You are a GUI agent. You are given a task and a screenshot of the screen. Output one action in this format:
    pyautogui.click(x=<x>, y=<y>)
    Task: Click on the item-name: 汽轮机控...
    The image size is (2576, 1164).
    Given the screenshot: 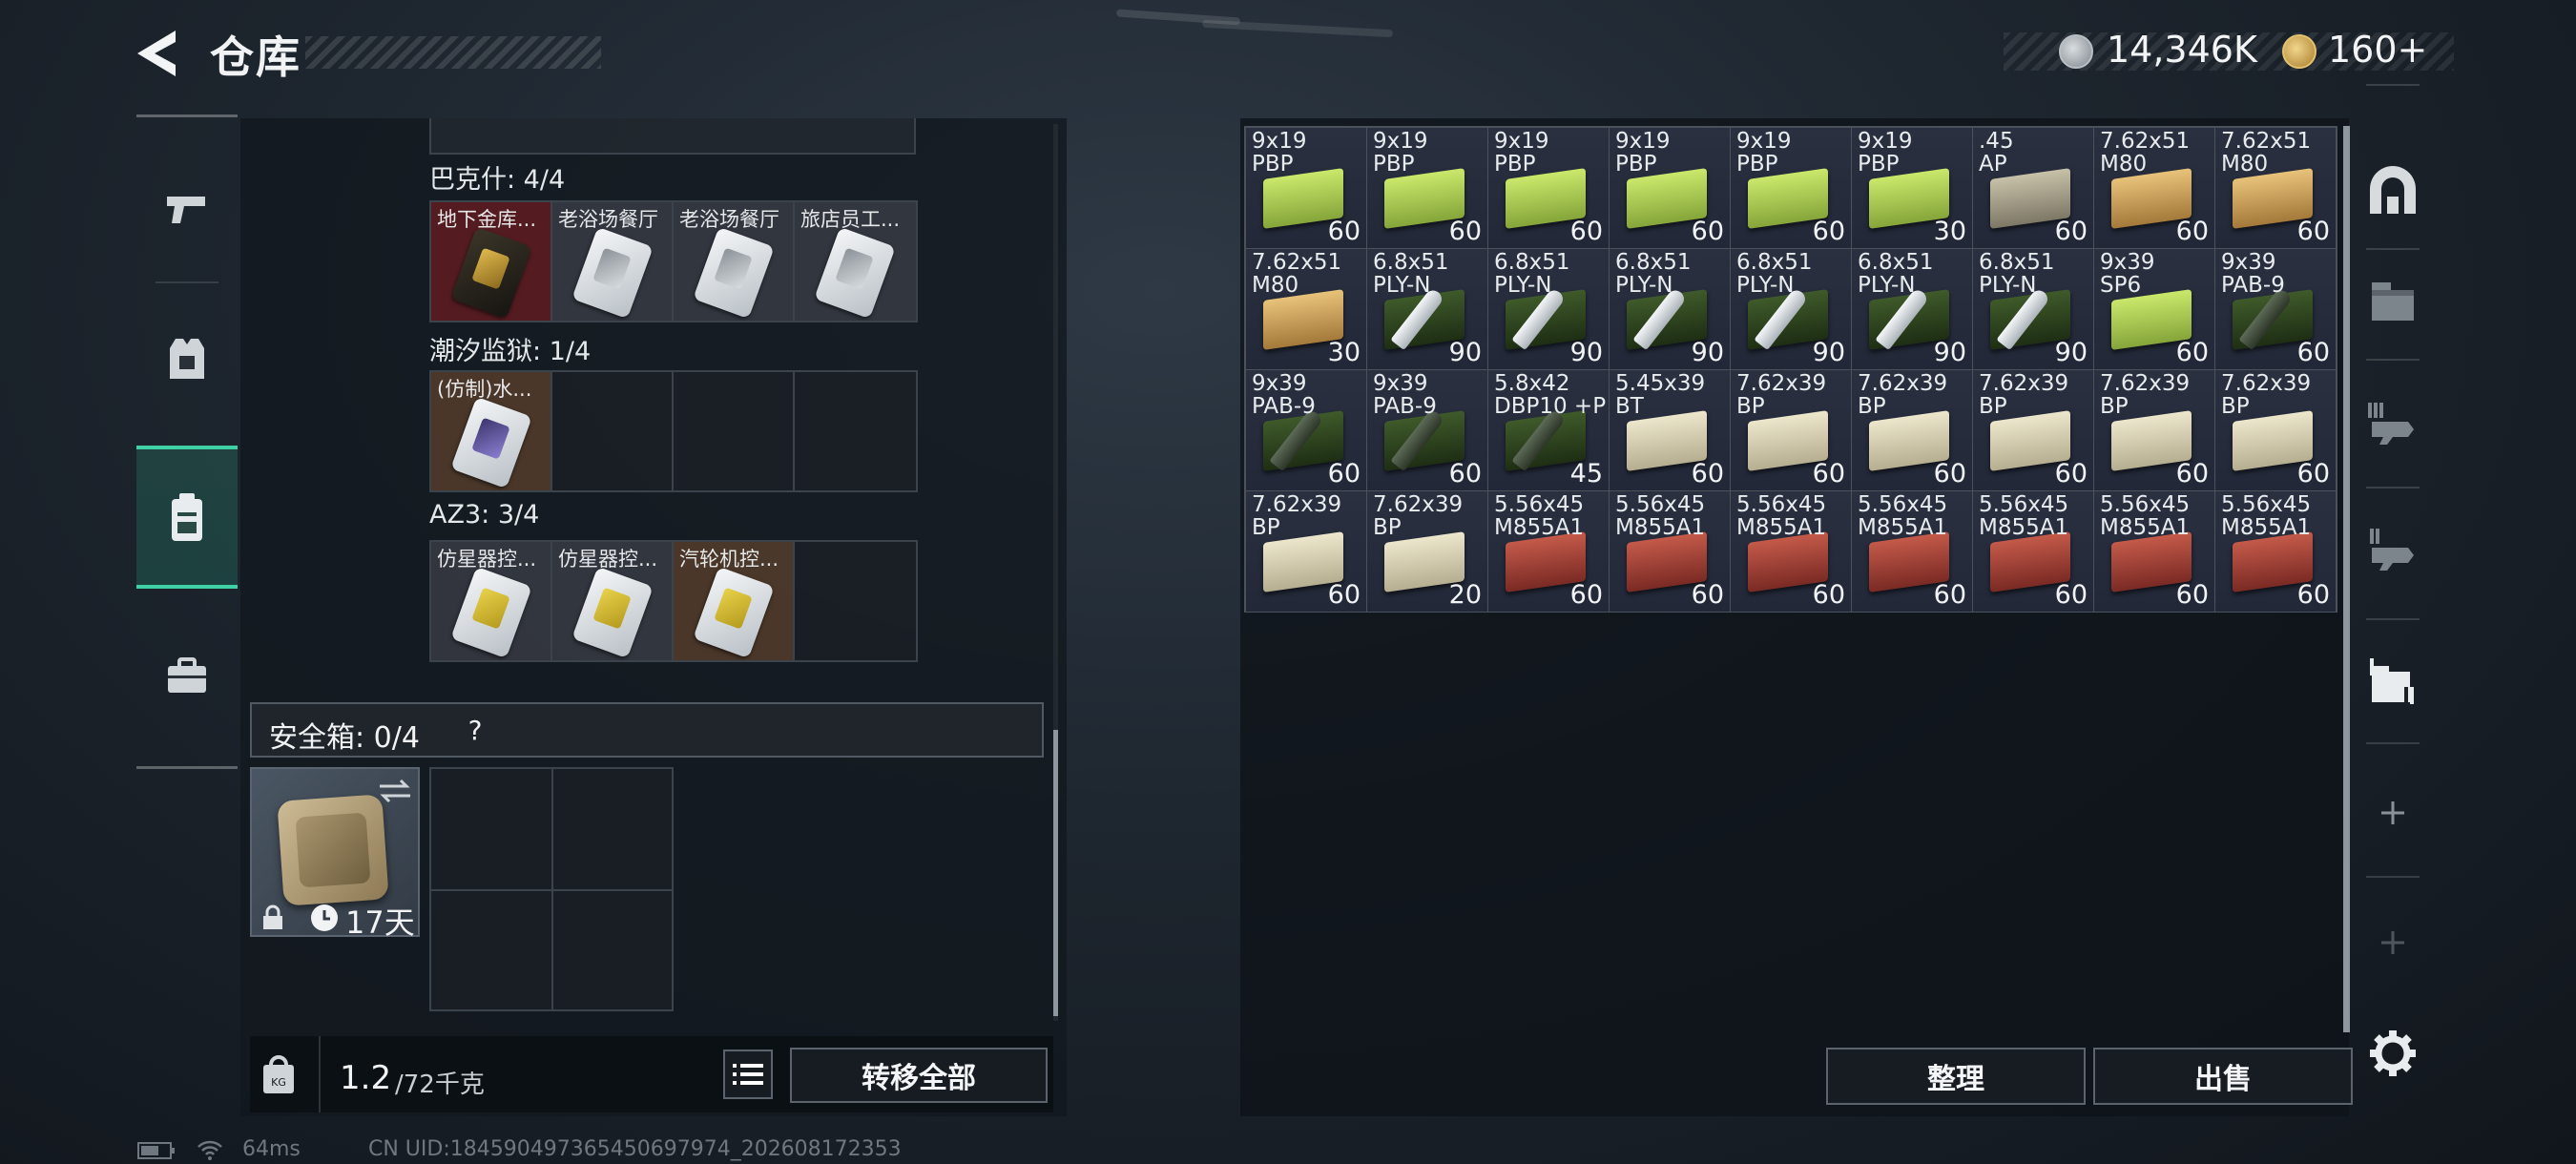 What is the action you would take?
    pyautogui.click(x=729, y=559)
    